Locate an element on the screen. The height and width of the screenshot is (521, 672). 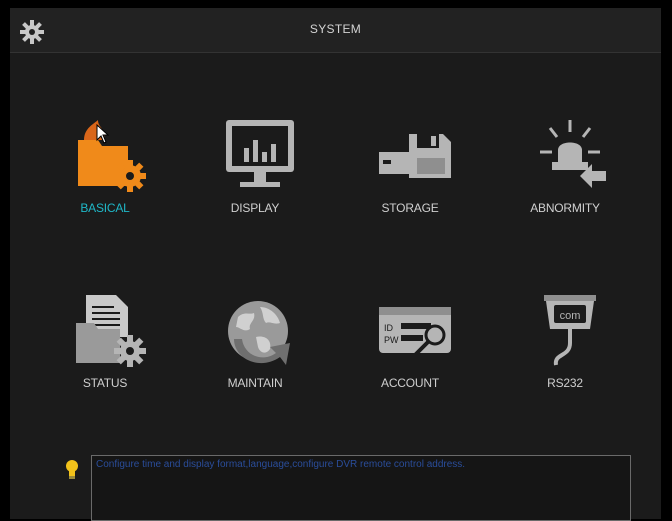
alarm-light-icon is located at coordinates (573, 154).